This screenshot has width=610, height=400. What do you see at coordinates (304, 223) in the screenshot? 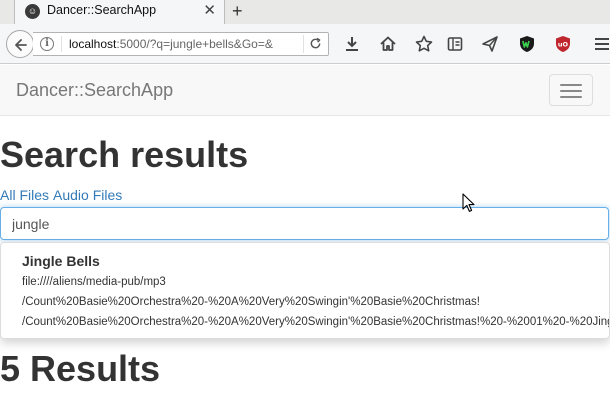
I see `search-input` at bounding box center [304, 223].